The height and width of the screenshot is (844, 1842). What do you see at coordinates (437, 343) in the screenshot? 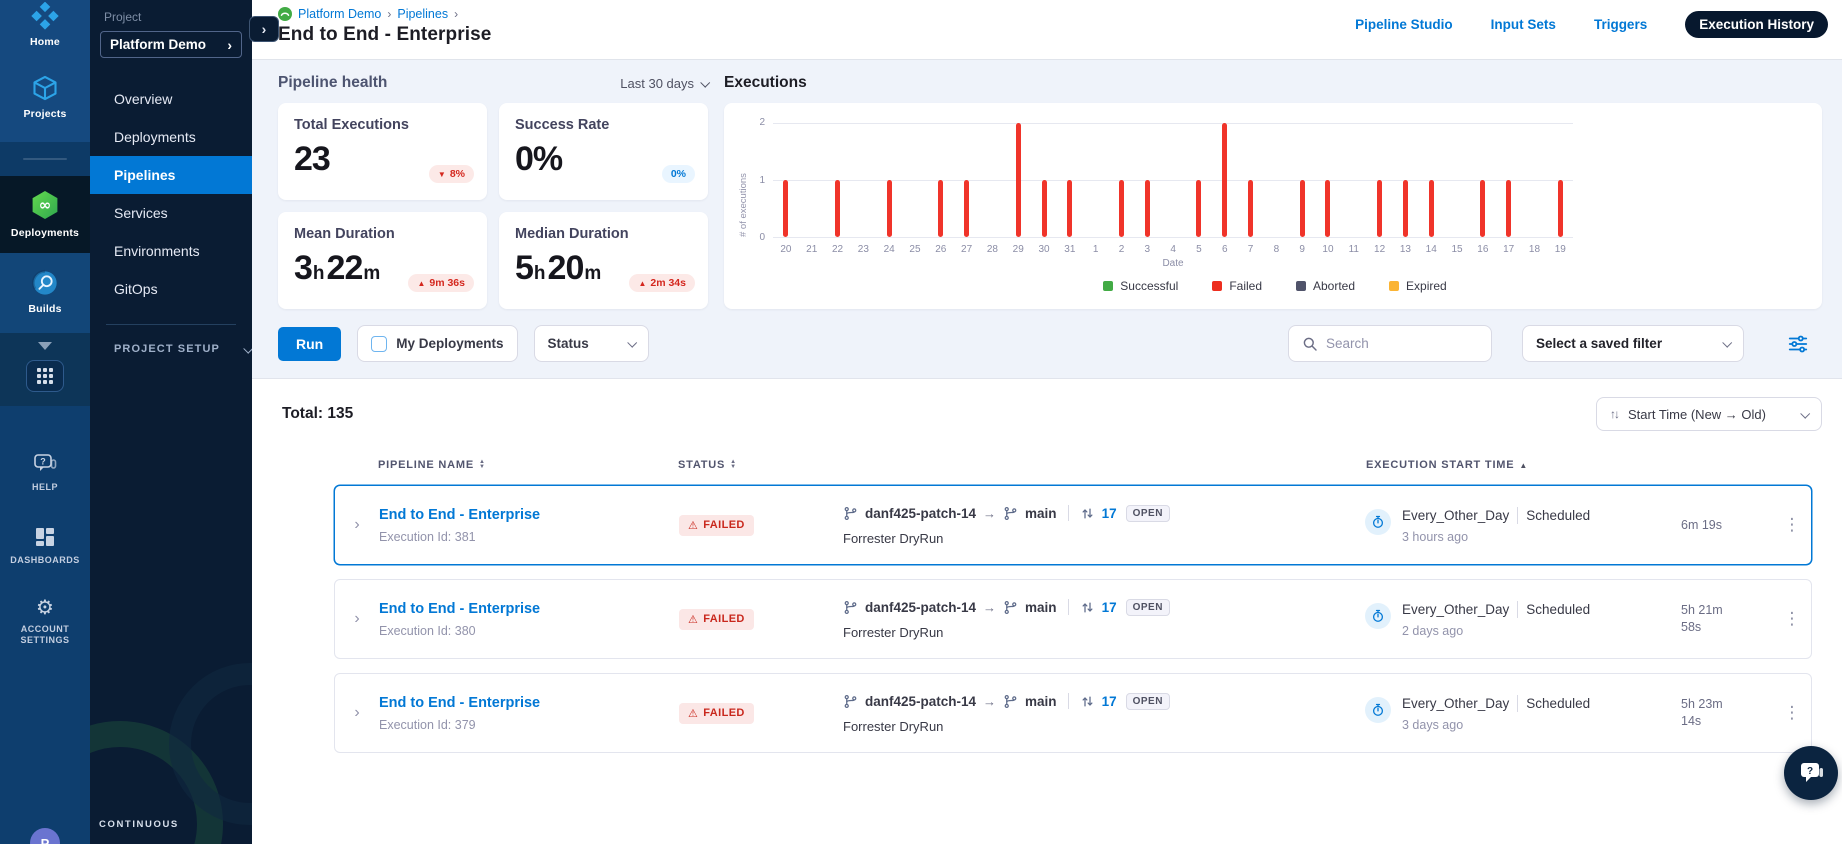
I see `my-deployments-toggle: My Deployments` at bounding box center [437, 343].